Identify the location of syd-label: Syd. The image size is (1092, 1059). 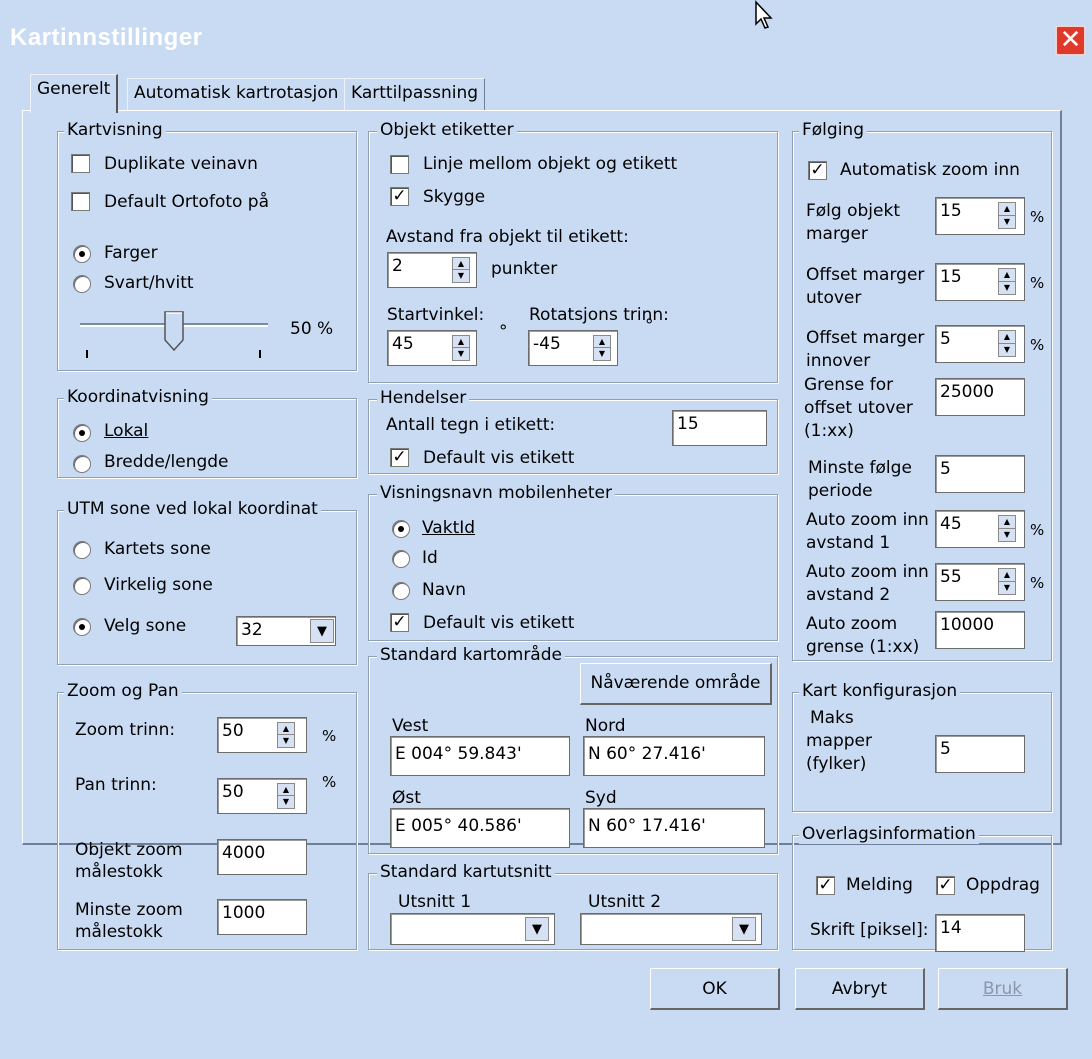
(601, 798).